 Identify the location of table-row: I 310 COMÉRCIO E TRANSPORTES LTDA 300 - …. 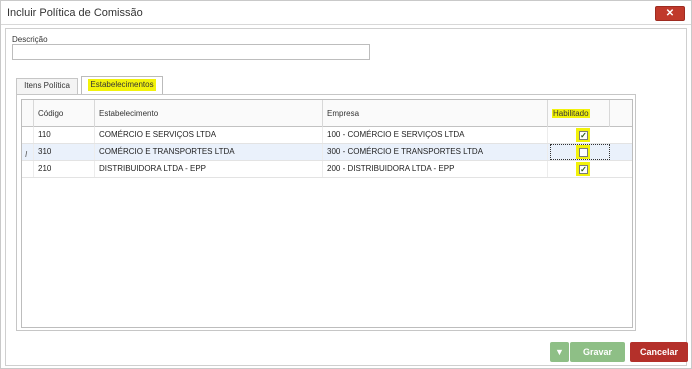
(327, 152).